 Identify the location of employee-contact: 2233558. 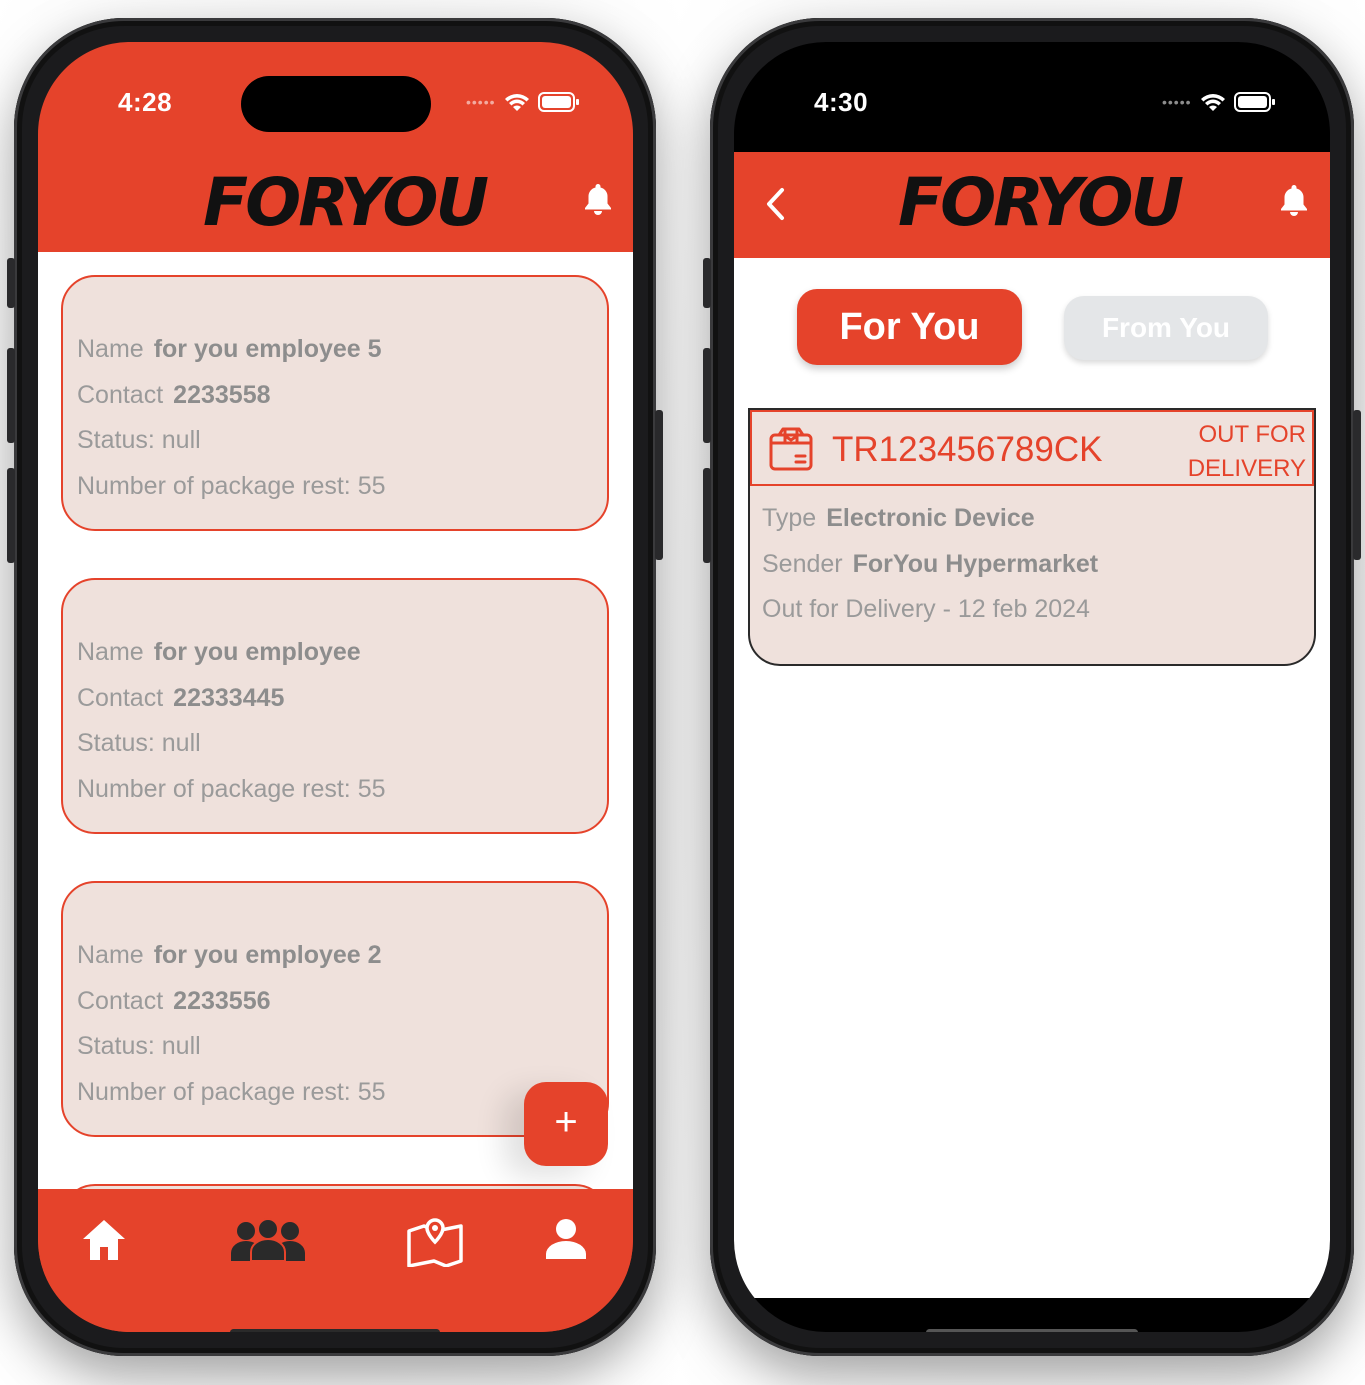
(222, 394).